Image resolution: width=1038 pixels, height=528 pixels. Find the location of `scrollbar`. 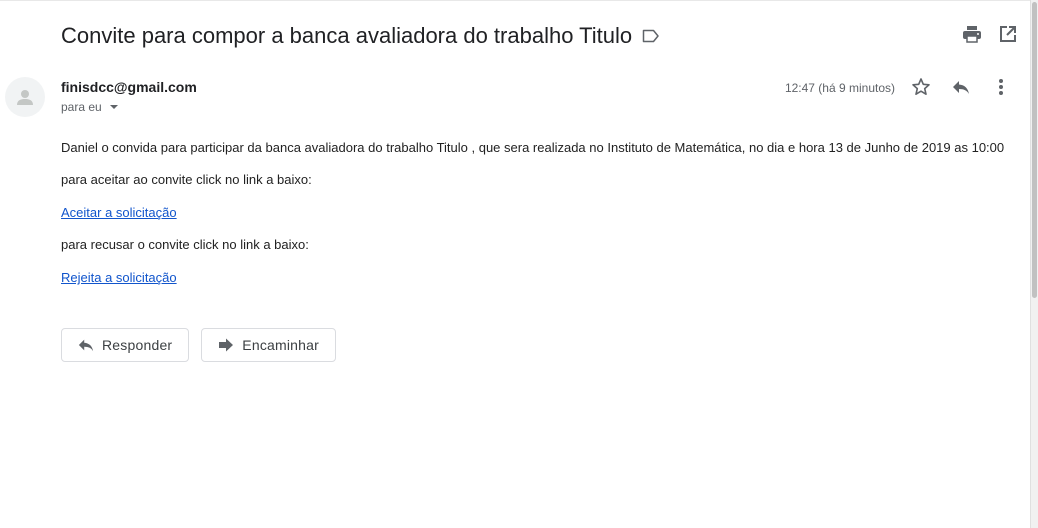

scrollbar is located at coordinates (1034, 264).